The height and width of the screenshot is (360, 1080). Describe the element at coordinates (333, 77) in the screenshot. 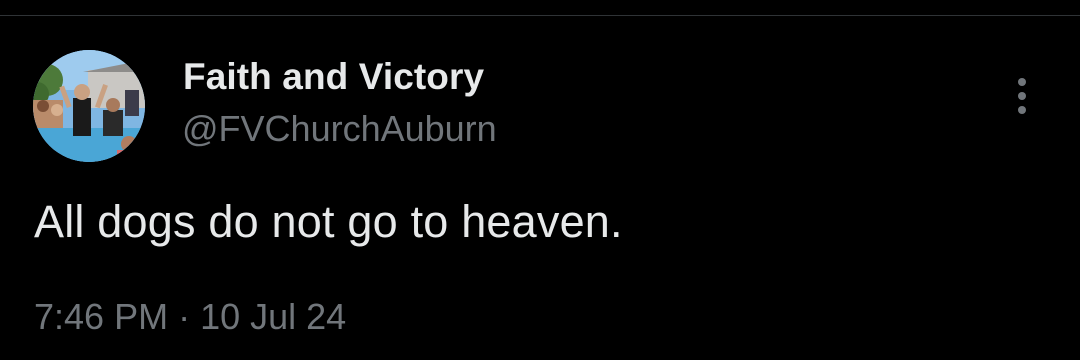

I see `author-display-name: Faith and Victory` at that location.